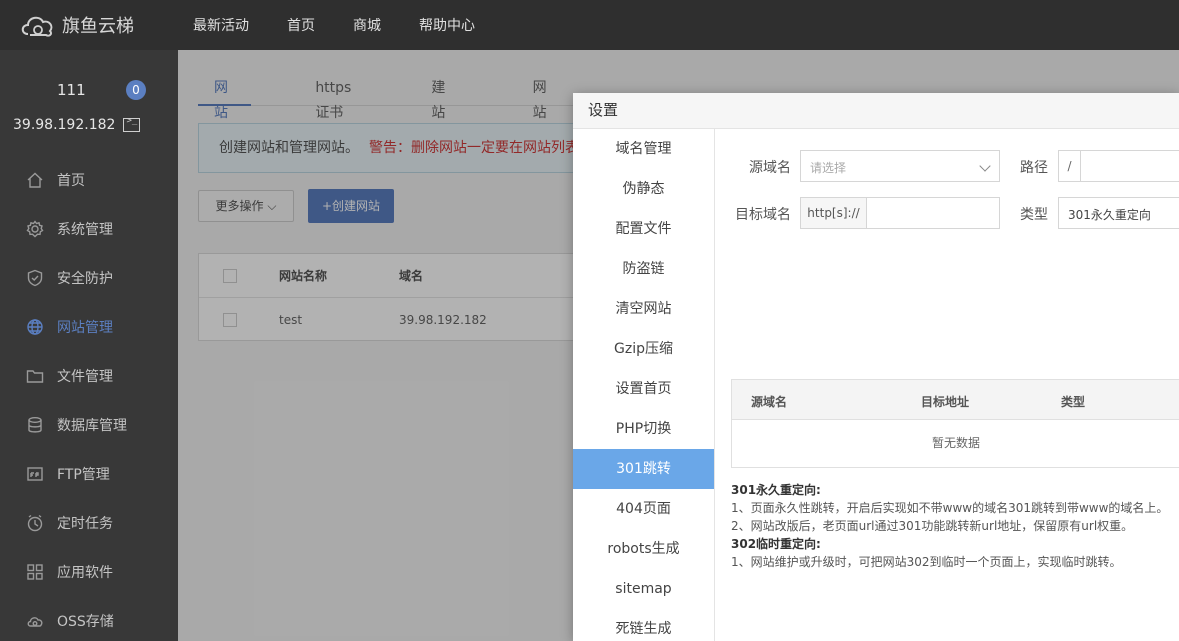 This screenshot has width=1179, height=641. Describe the element at coordinates (35, 180) in the screenshot. I see `home-icon` at that location.